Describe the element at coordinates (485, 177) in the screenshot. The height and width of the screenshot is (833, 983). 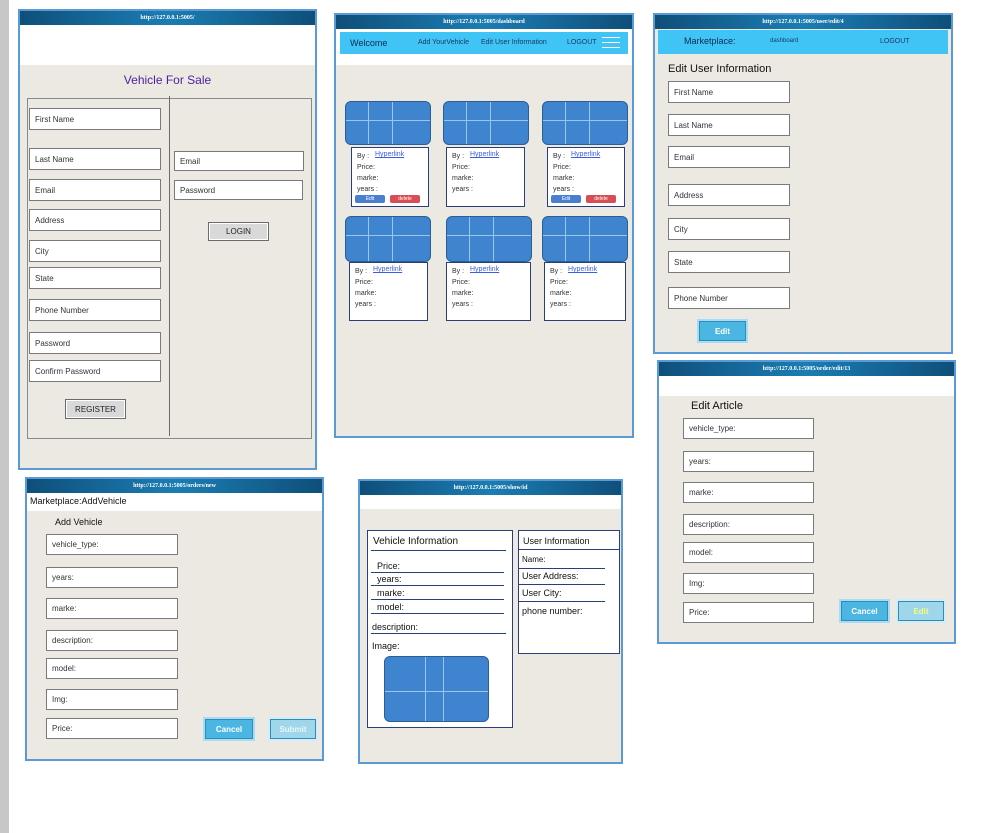
I see `vehicle-card: By : Hyperlink Price: marke: years :` at that location.